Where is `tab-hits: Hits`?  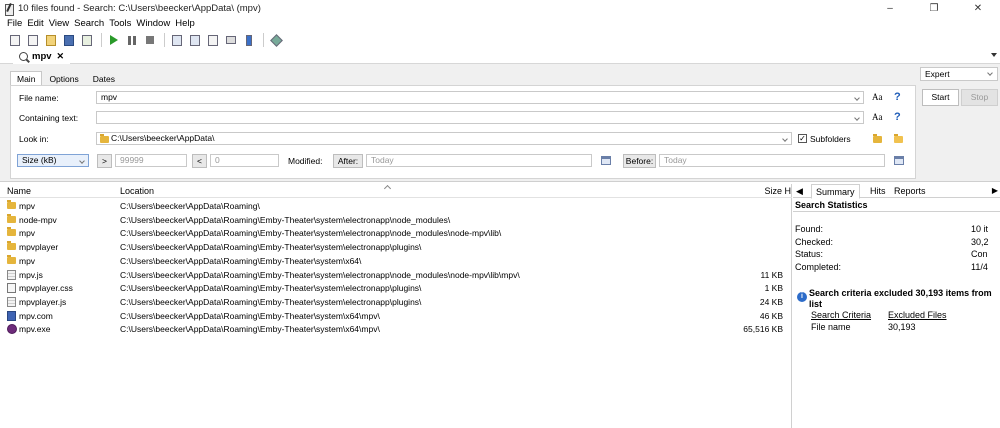 tab-hits: Hits is located at coordinates (878, 191).